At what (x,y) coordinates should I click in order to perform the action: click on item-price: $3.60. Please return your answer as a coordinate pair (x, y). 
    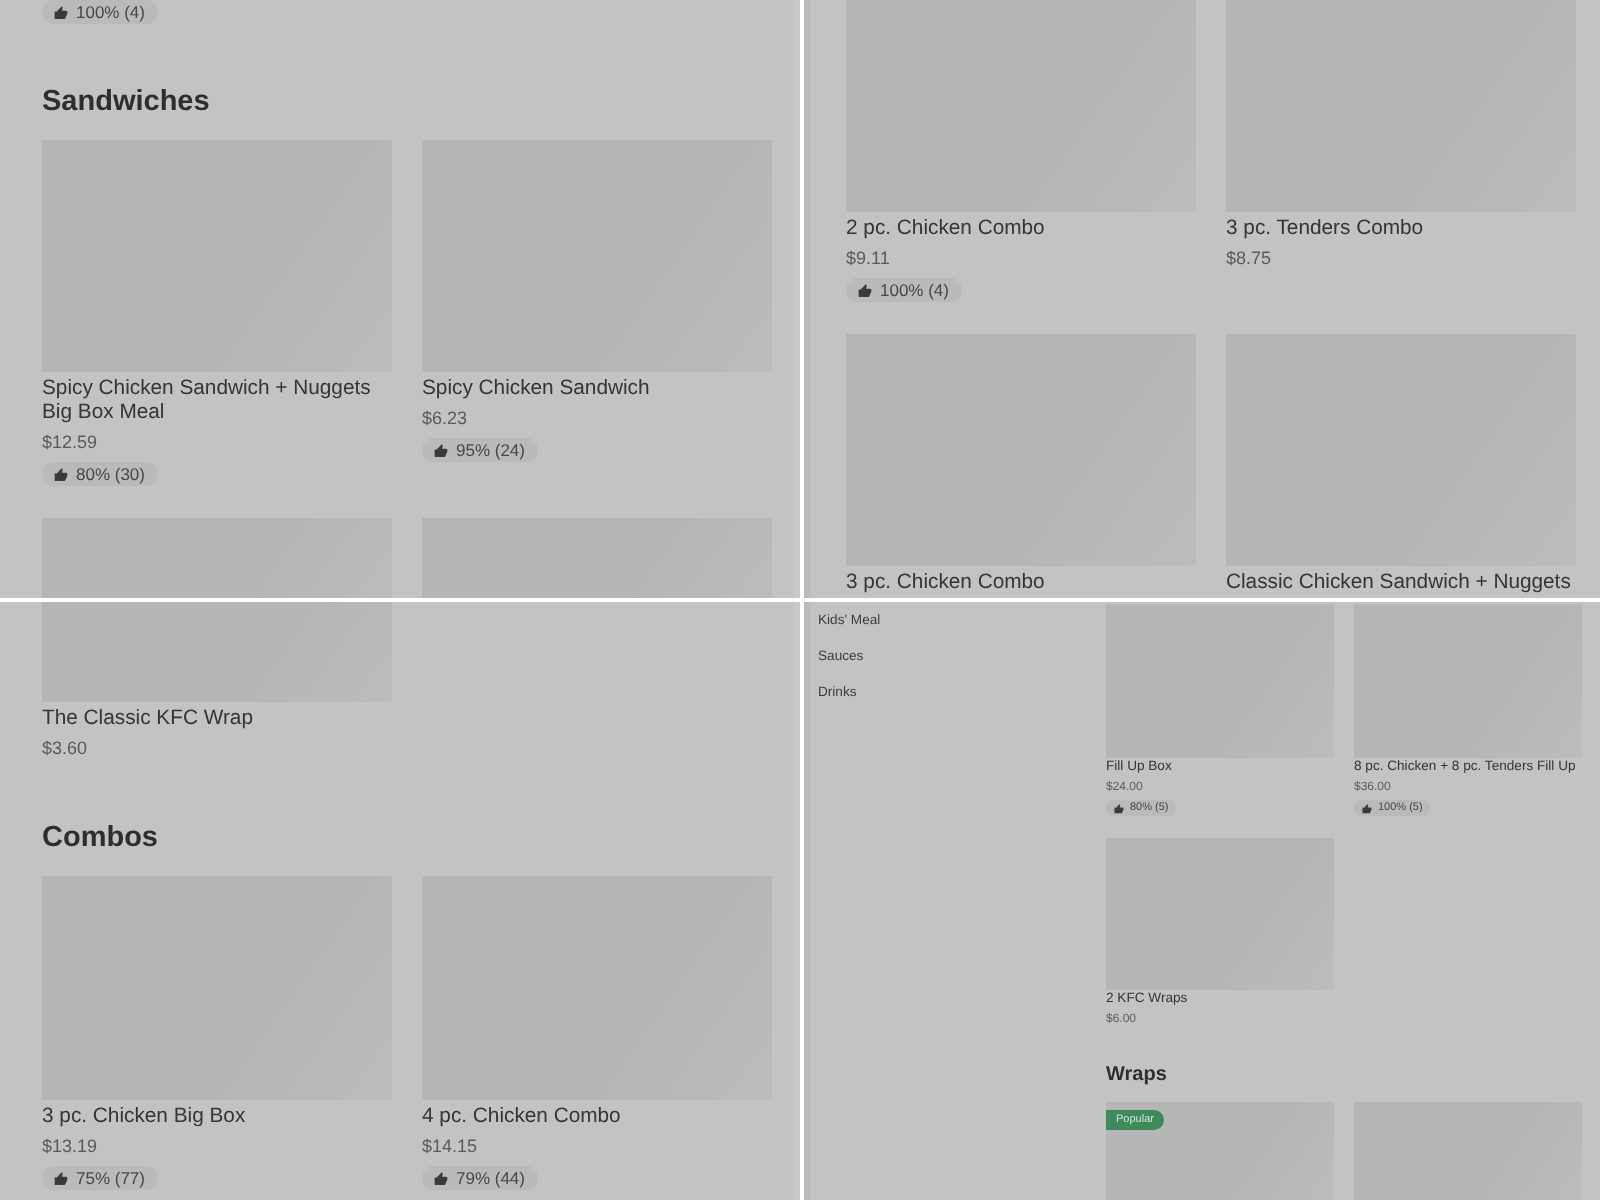
    Looking at the image, I should click on (65, 748).